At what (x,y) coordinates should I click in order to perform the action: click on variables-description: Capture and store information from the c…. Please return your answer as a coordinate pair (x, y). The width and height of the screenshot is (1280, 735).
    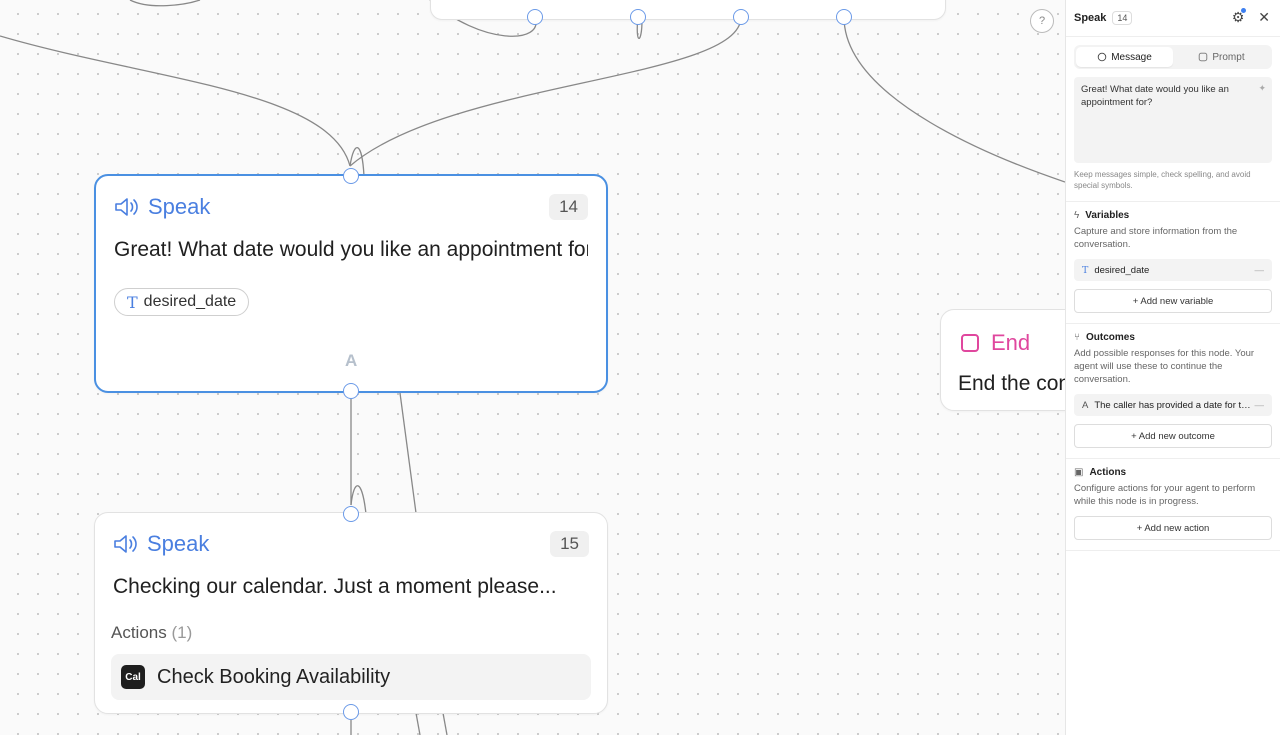
    Looking at the image, I should click on (1156, 238).